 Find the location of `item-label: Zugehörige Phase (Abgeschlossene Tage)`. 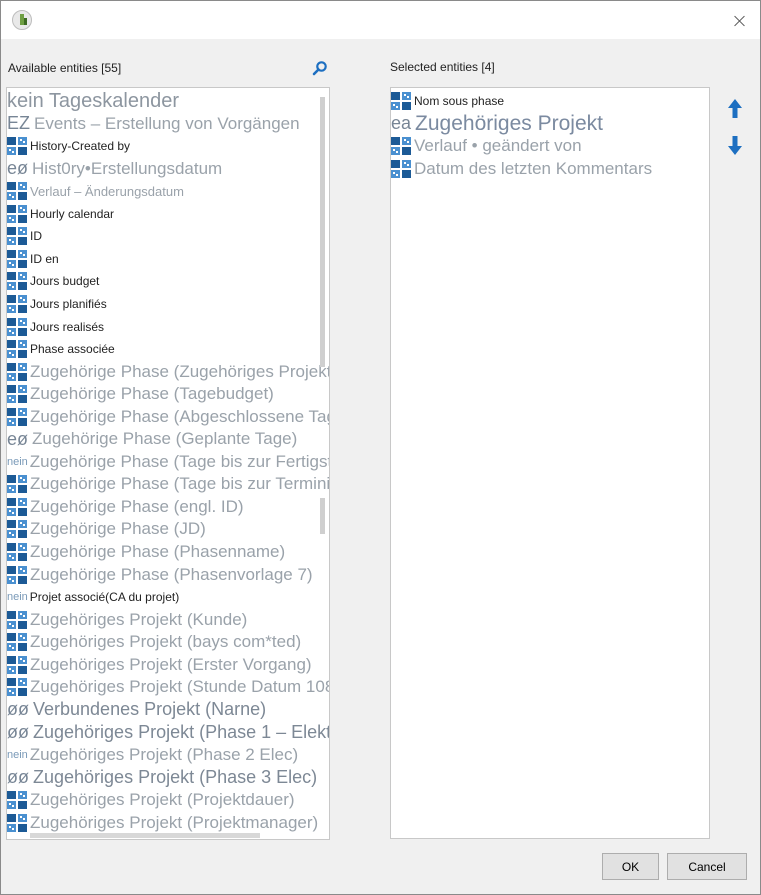

item-label: Zugehörige Phase (Abgeschlossene Tage) is located at coordinates (180, 416).